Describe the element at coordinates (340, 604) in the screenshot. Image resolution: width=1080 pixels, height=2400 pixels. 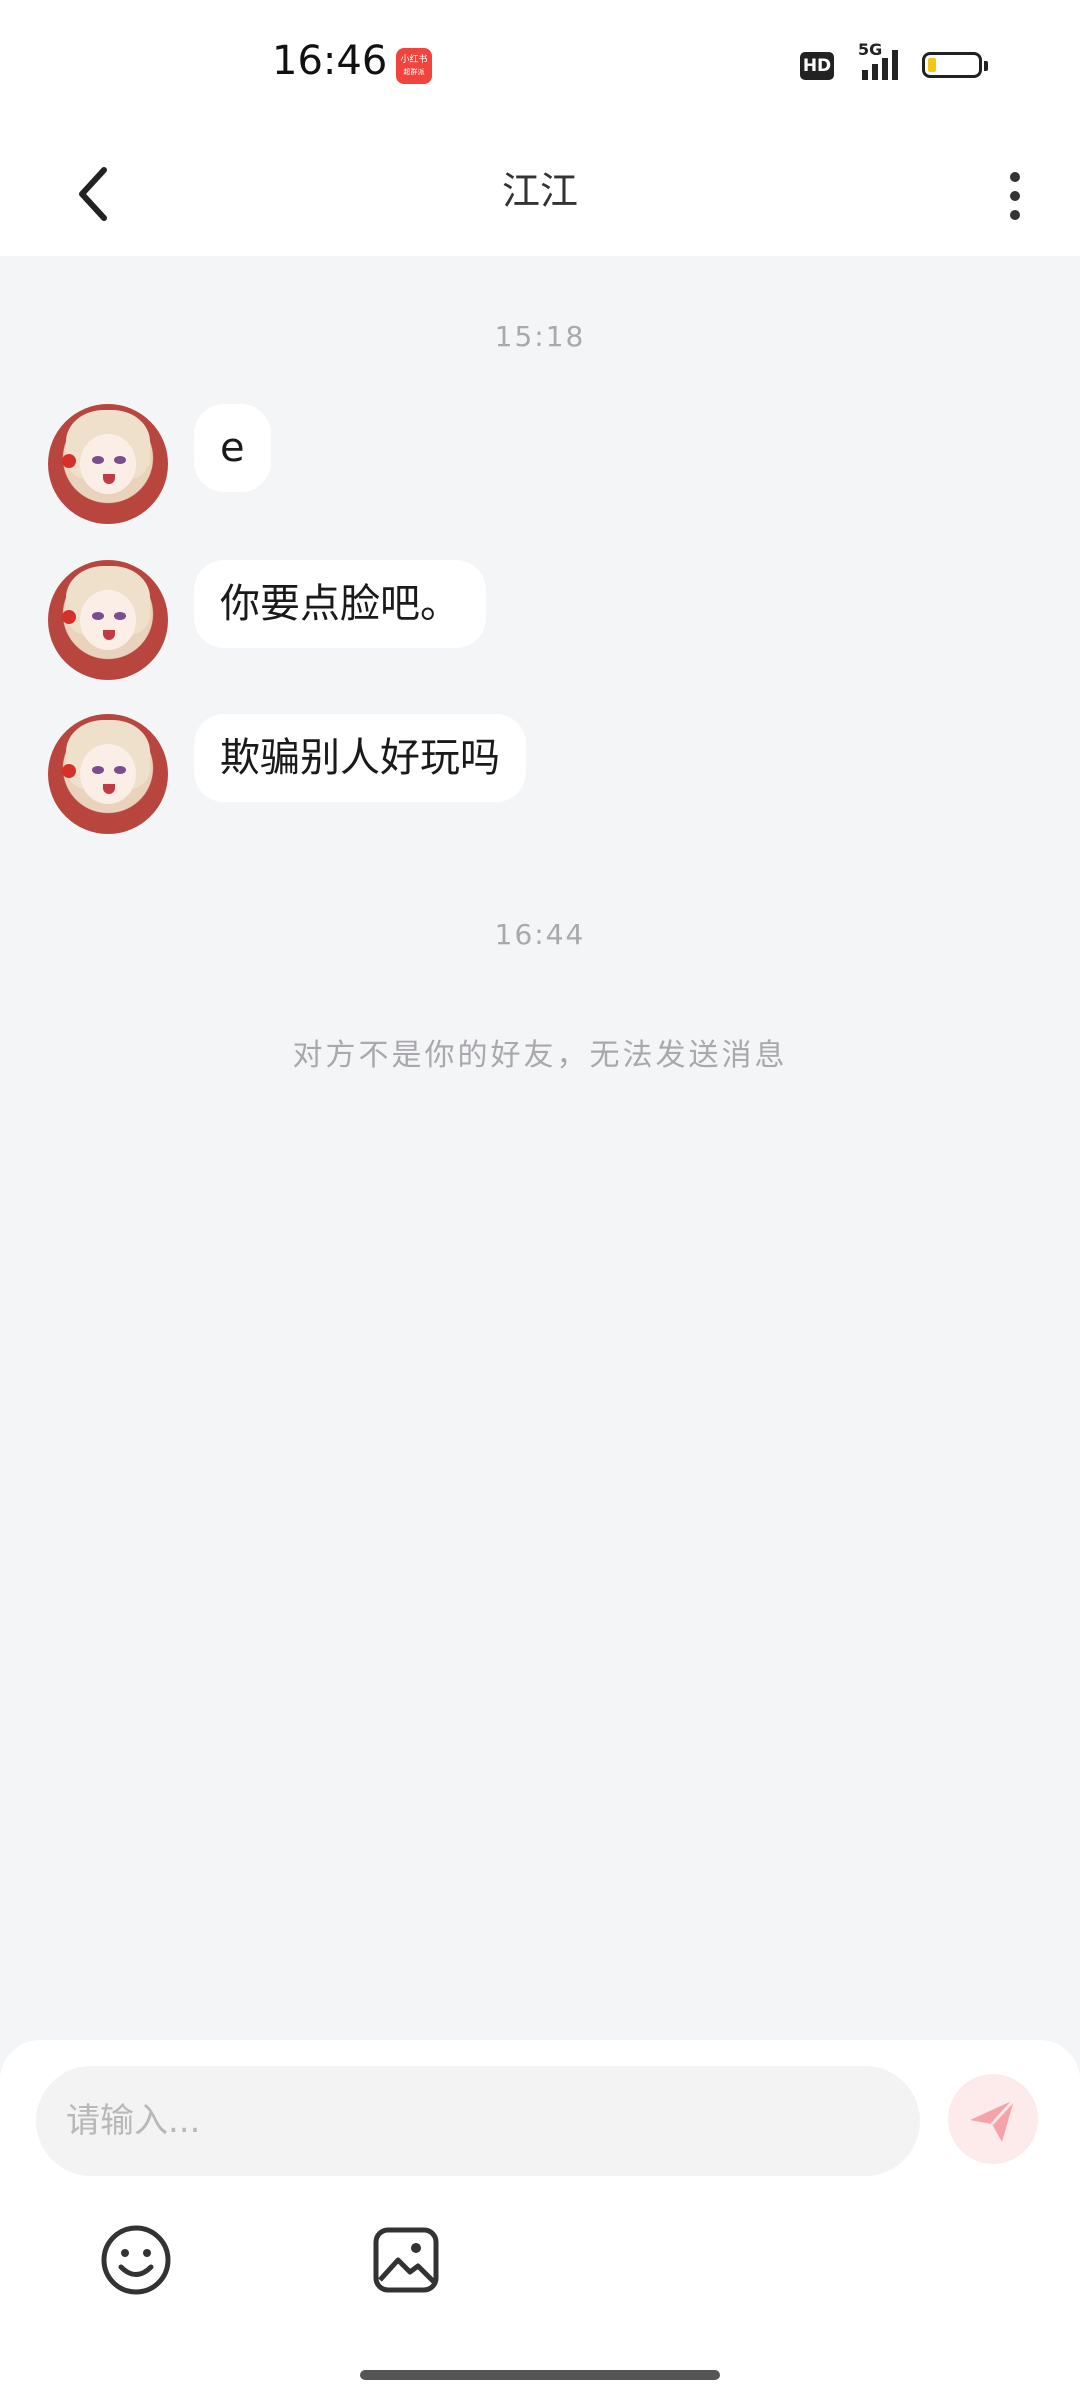
I see `message-bubble: 你要点脸吧。` at that location.